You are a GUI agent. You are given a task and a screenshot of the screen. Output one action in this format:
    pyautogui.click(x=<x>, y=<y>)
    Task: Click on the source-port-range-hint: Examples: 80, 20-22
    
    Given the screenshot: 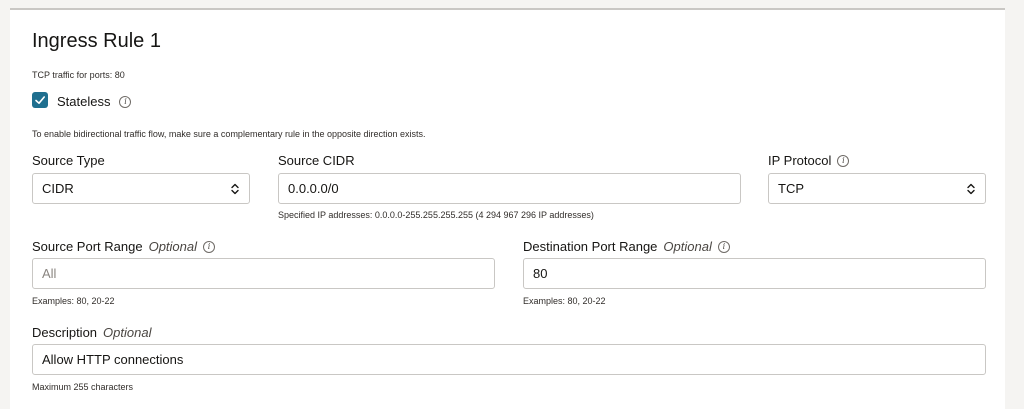 What is the action you would take?
    pyautogui.click(x=73, y=301)
    